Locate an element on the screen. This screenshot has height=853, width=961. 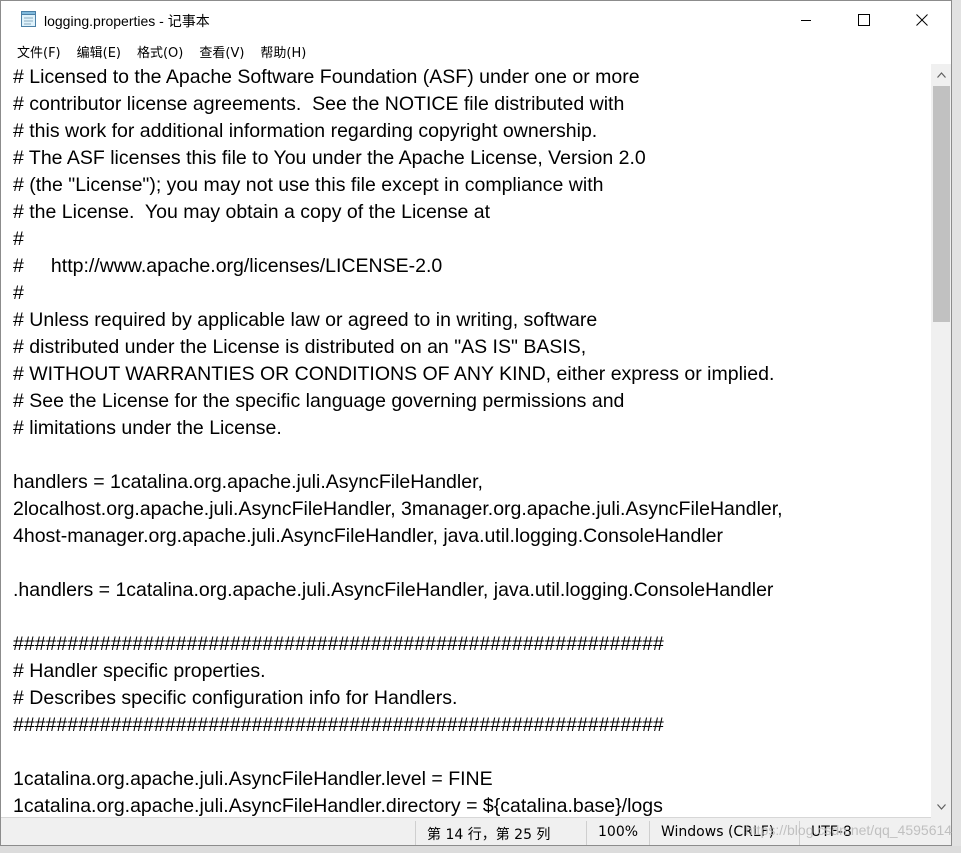
scroll-down-arrow-icon is located at coordinates (941, 806).